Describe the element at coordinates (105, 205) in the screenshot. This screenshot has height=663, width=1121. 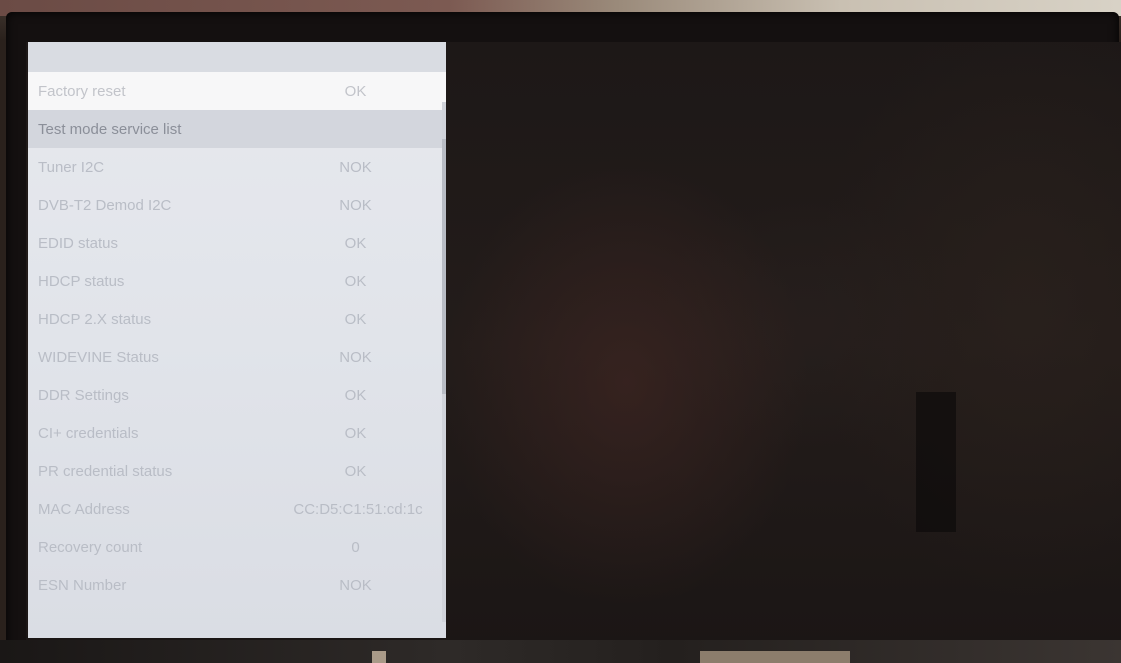
I see `menu-row-label: DVB-T2 Demod I2C` at that location.